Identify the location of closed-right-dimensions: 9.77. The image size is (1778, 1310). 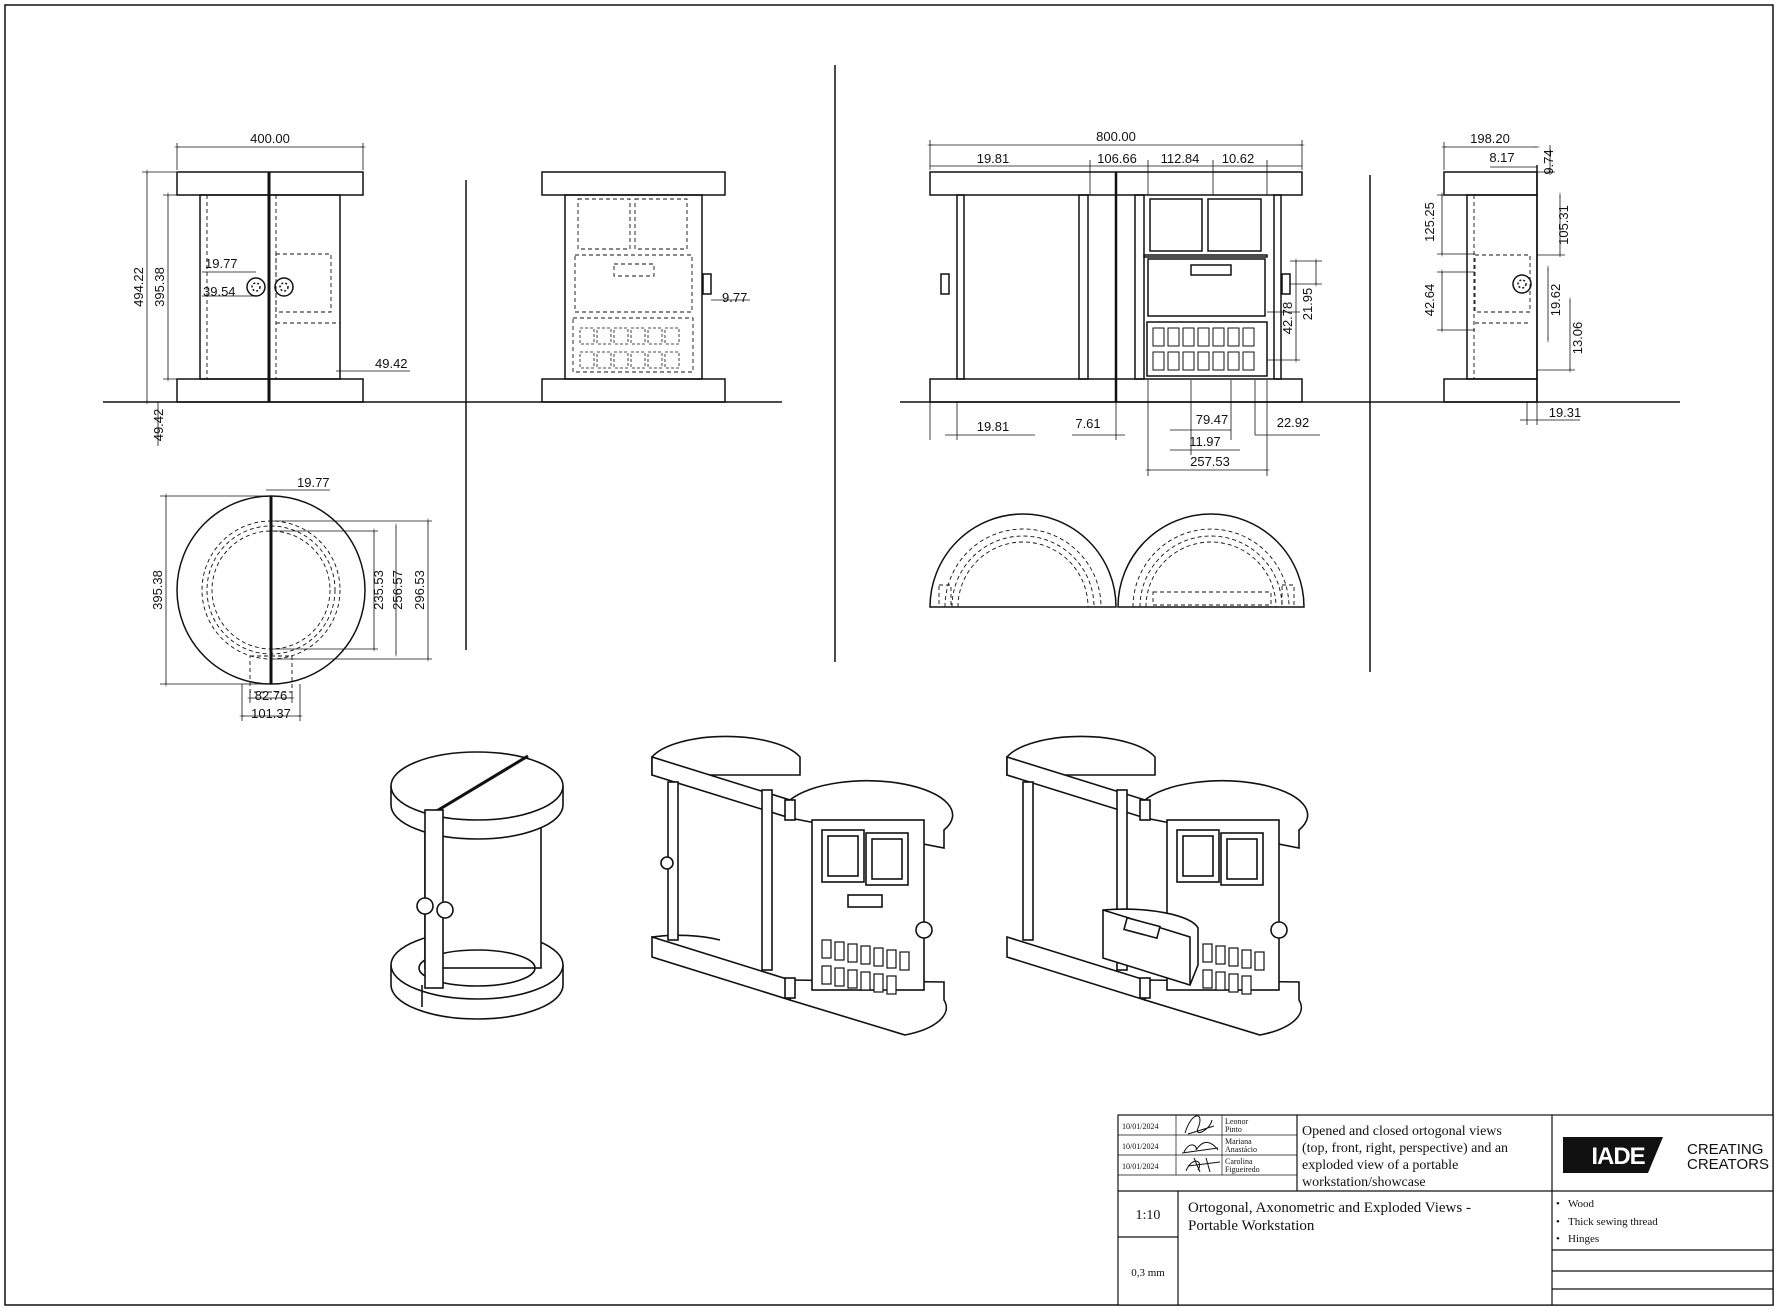
(730, 297).